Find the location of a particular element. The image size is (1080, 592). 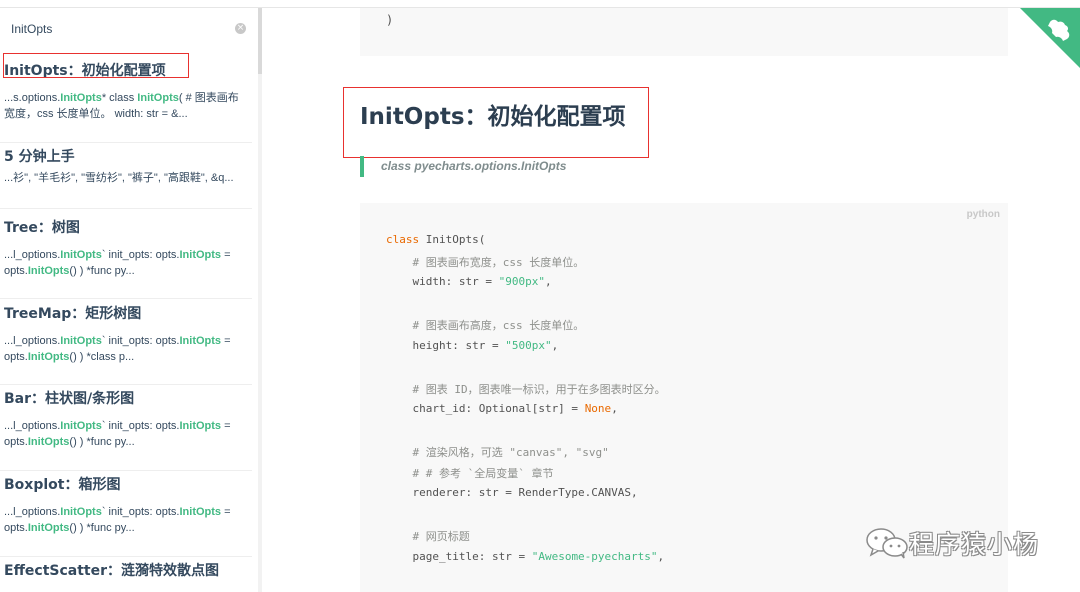

code-closing-paren: ) is located at coordinates (390, 20).